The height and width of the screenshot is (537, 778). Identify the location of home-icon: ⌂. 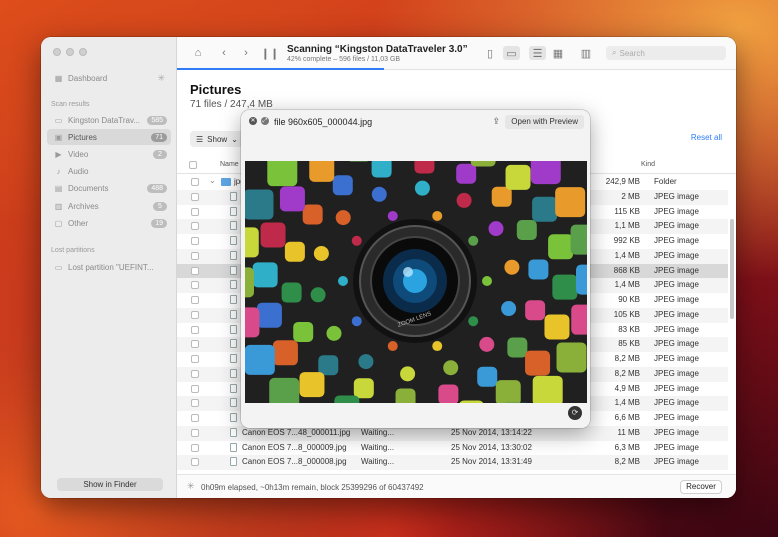
(198, 53).